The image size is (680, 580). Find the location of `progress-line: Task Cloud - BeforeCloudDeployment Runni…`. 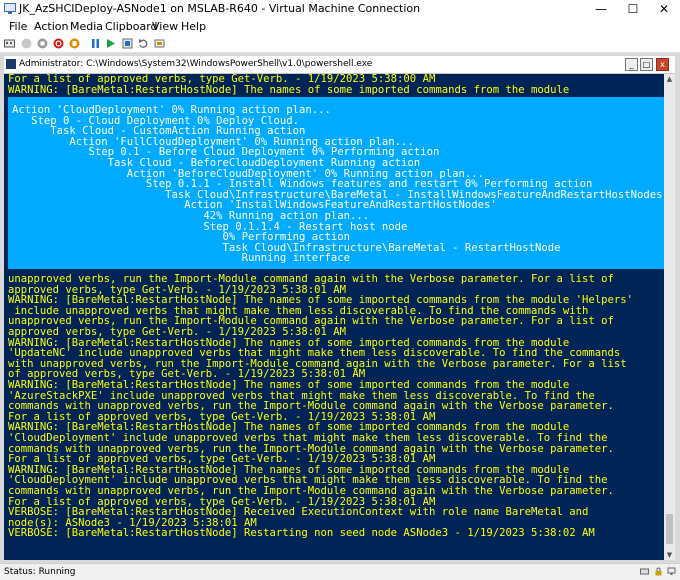

progress-line: Task Cloud - BeforeCloudDeployment Runni… is located at coordinates (216, 163).